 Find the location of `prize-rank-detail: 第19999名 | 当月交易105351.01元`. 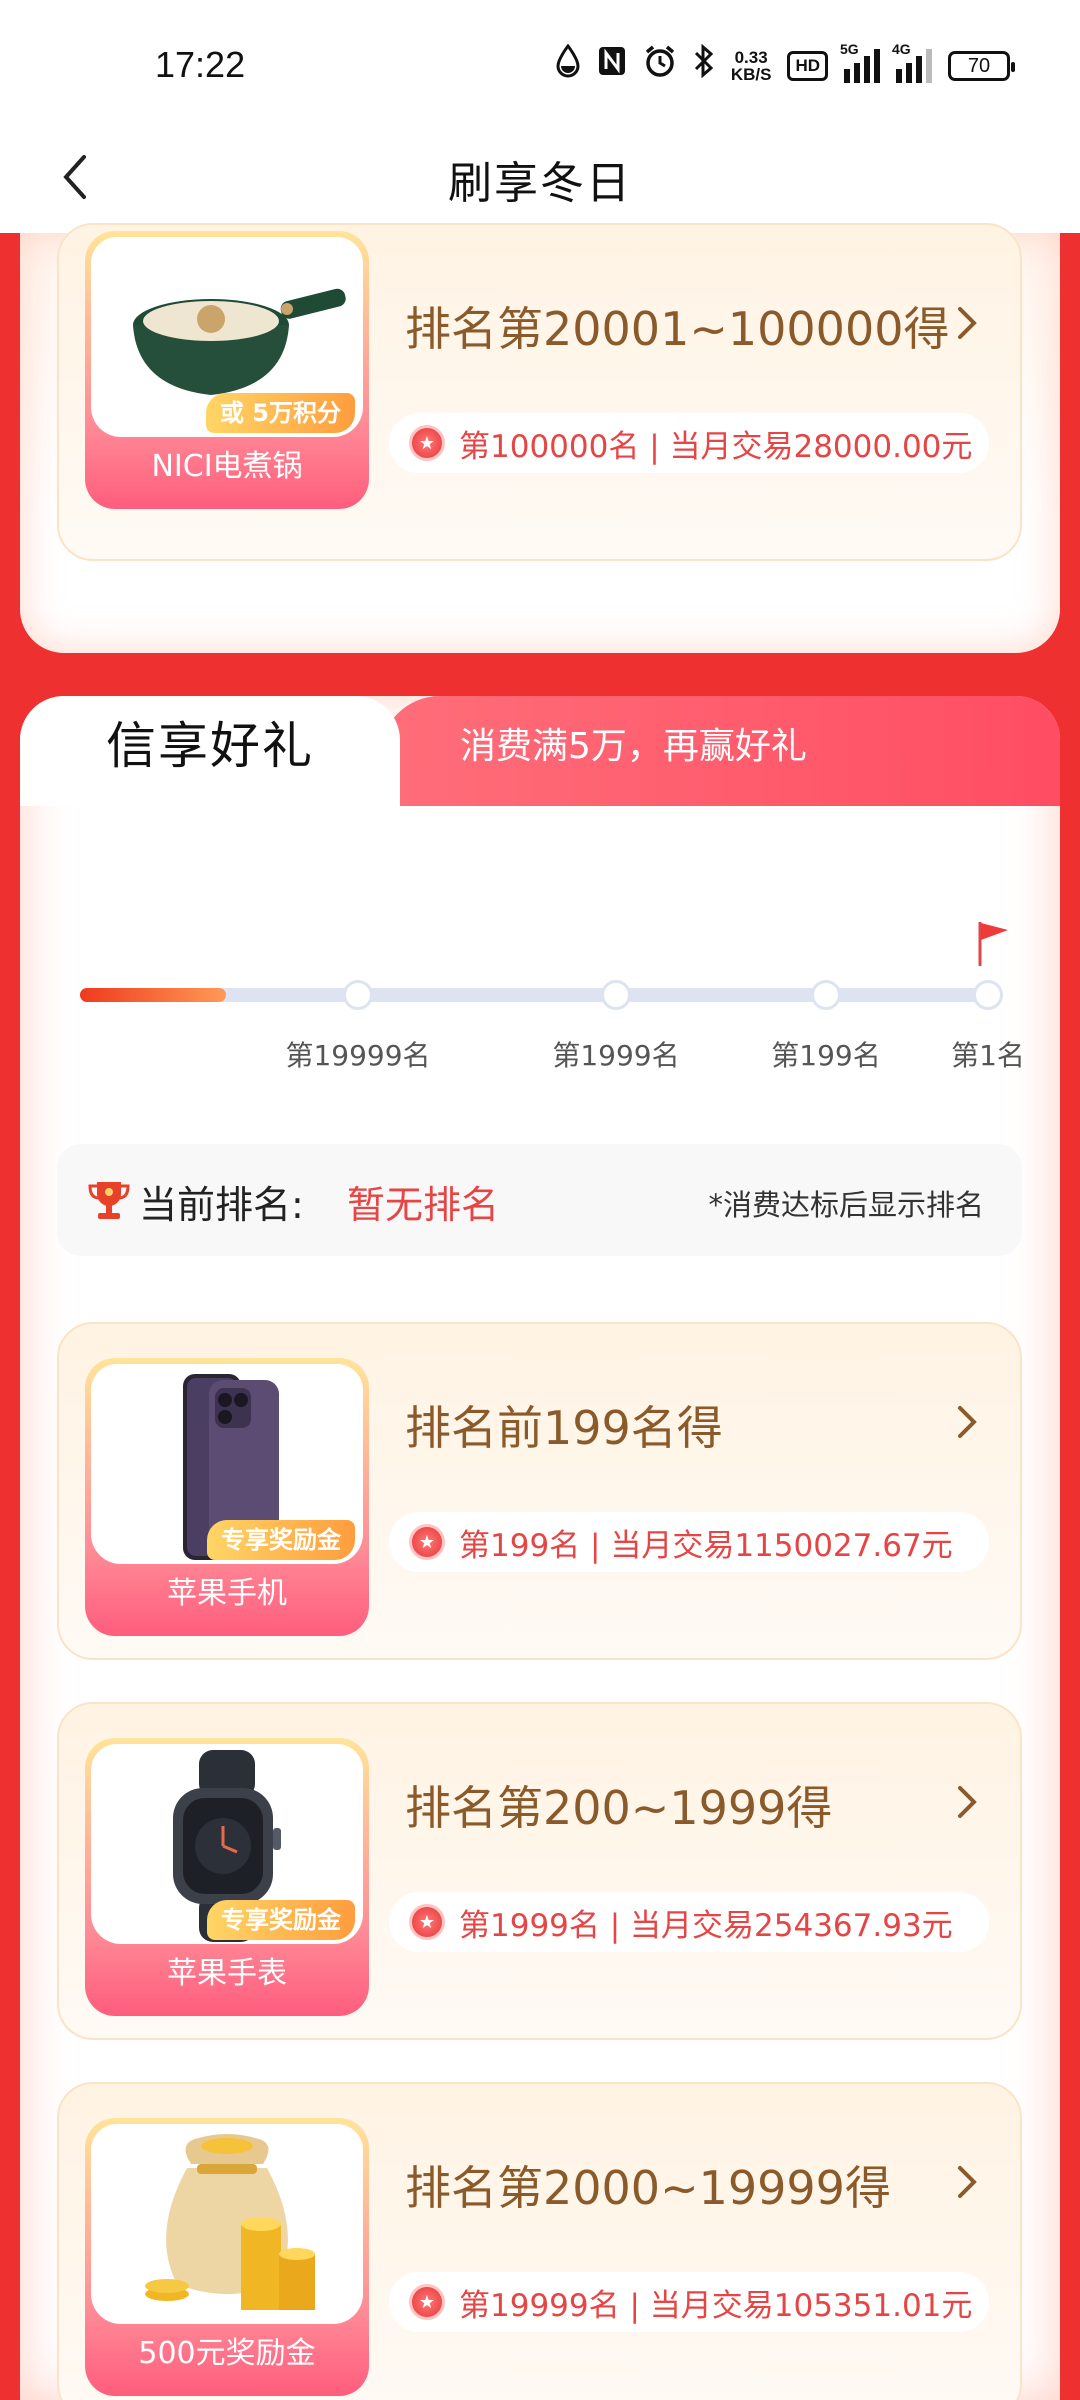

prize-rank-detail: 第19999名 | 当月交易105351.01元 is located at coordinates (716, 2305).